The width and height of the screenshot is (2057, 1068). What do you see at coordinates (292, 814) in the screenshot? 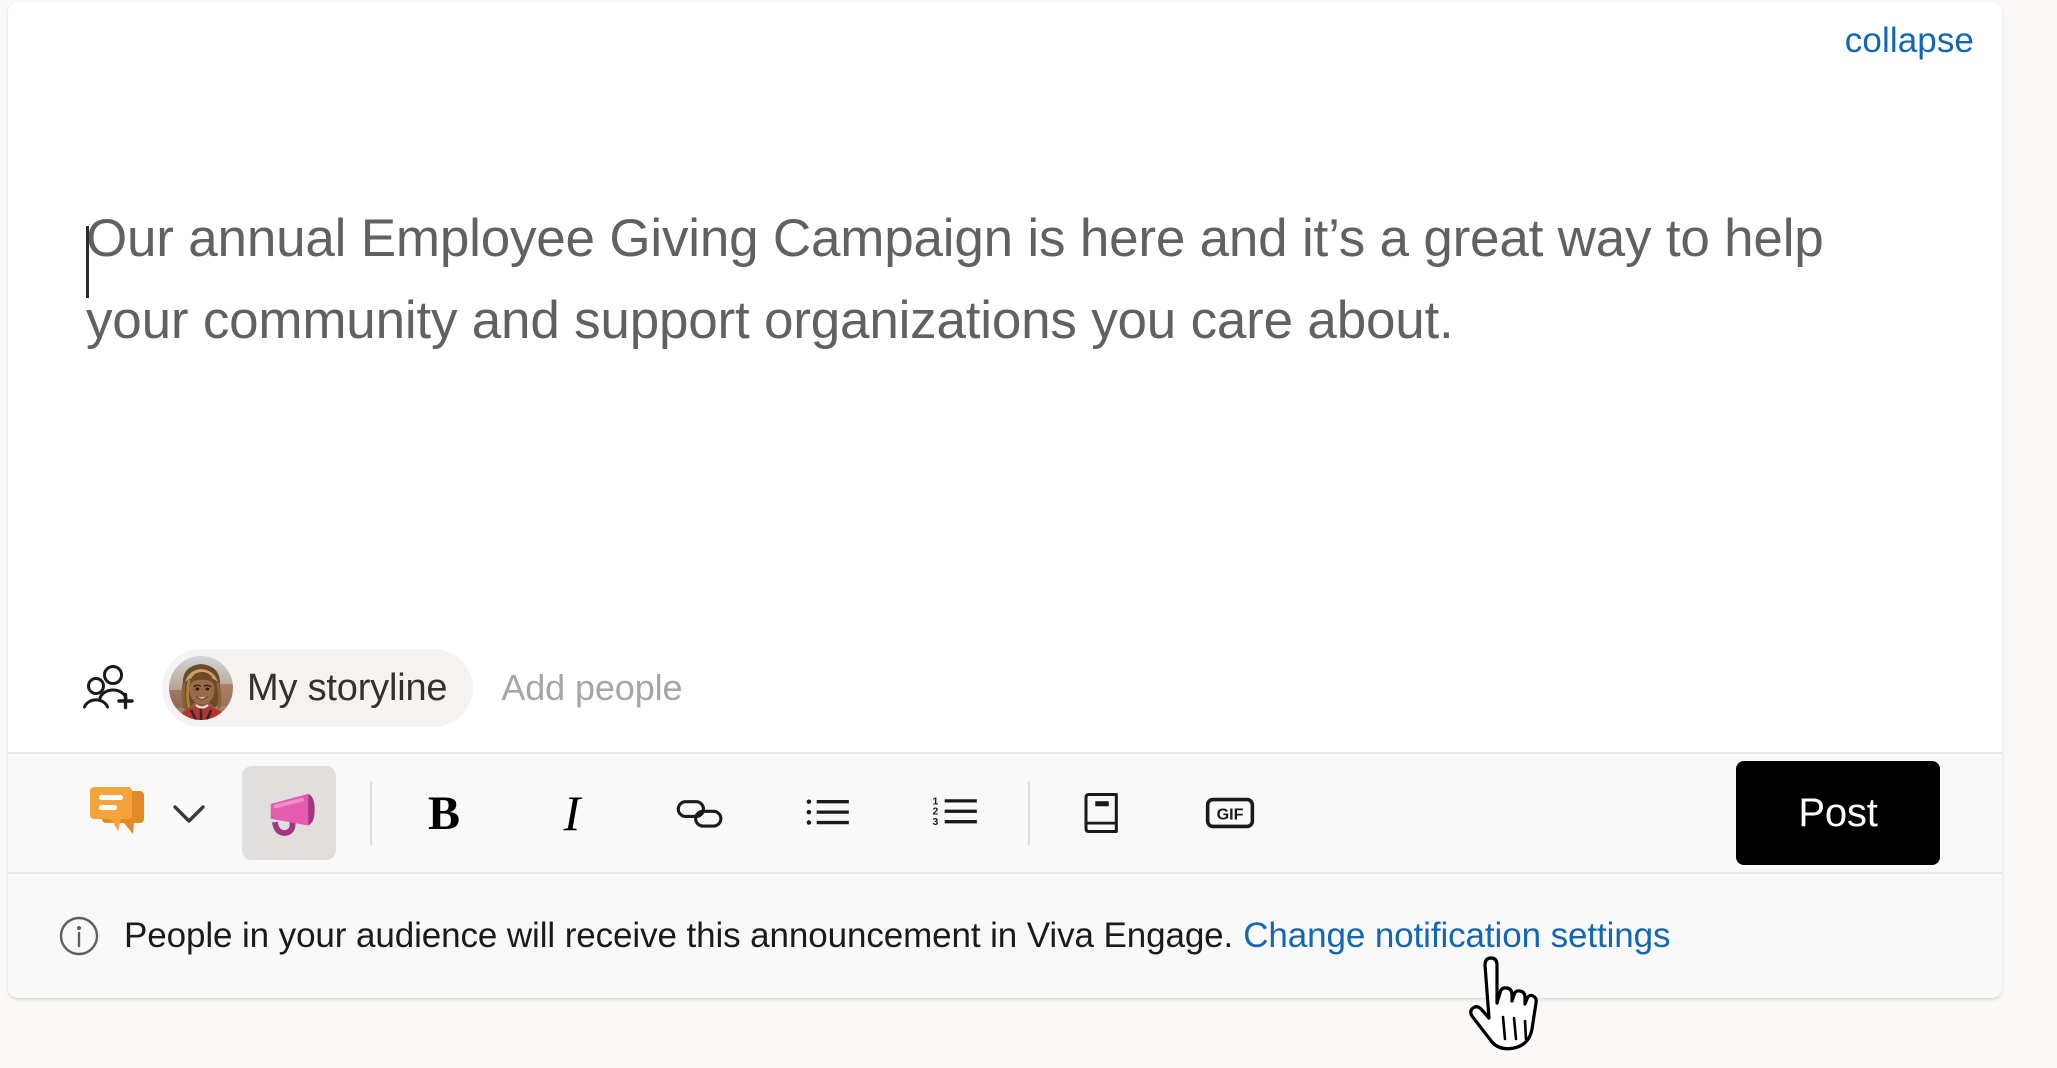
I see `megaphone-icon` at bounding box center [292, 814].